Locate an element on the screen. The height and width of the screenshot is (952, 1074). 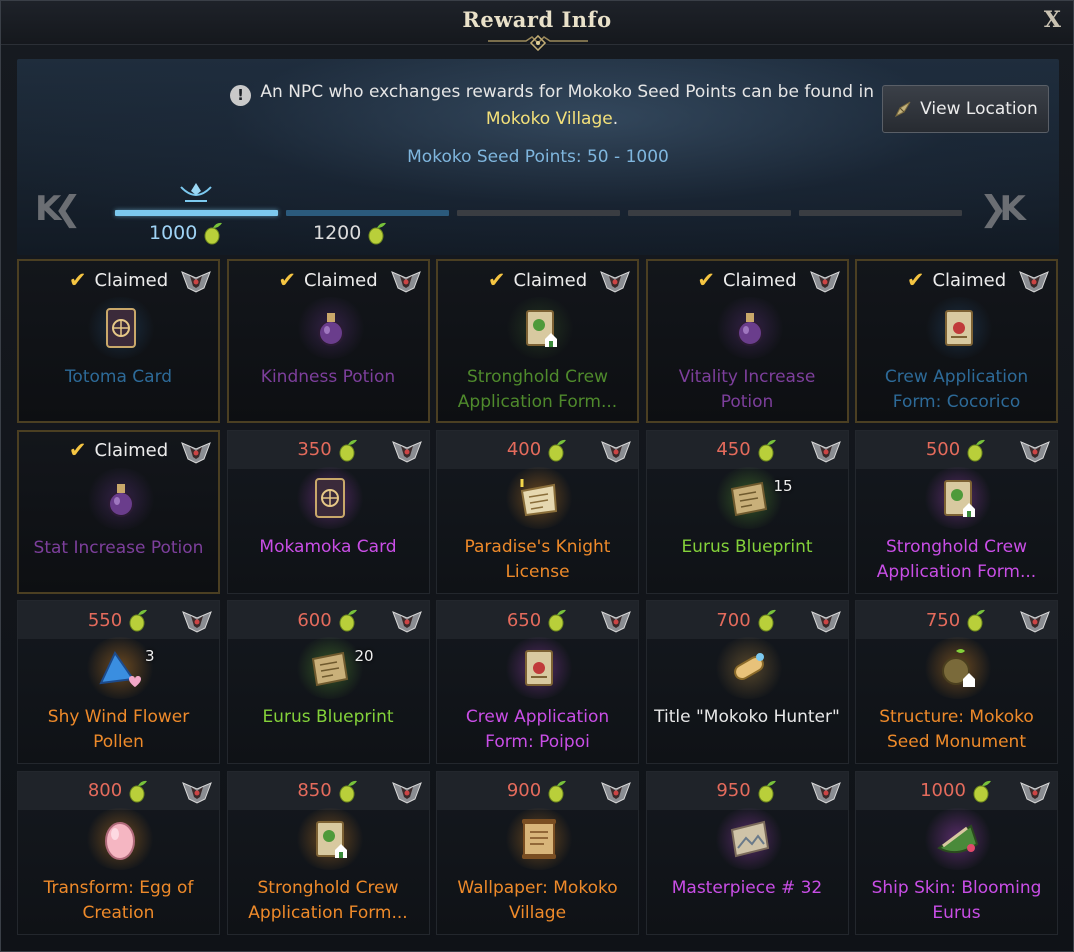
required-seed-points: 350 is located at coordinates (327, 450).